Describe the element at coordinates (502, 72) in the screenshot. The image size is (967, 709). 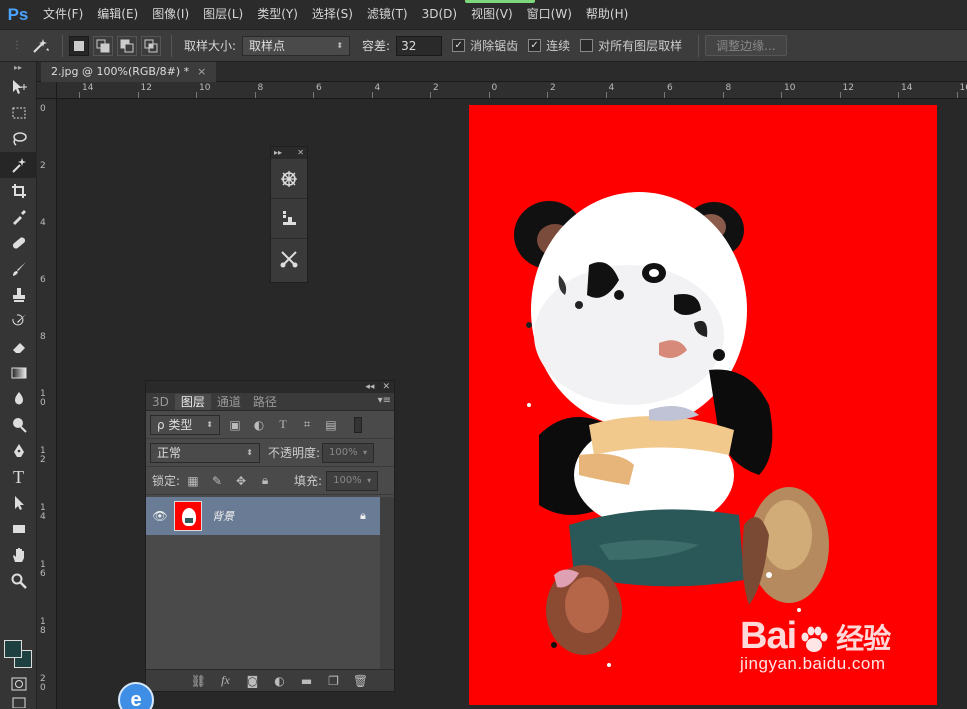
I see `document-tab-bar: 2.jpg @ 100%(RGB/8#) * ×` at that location.